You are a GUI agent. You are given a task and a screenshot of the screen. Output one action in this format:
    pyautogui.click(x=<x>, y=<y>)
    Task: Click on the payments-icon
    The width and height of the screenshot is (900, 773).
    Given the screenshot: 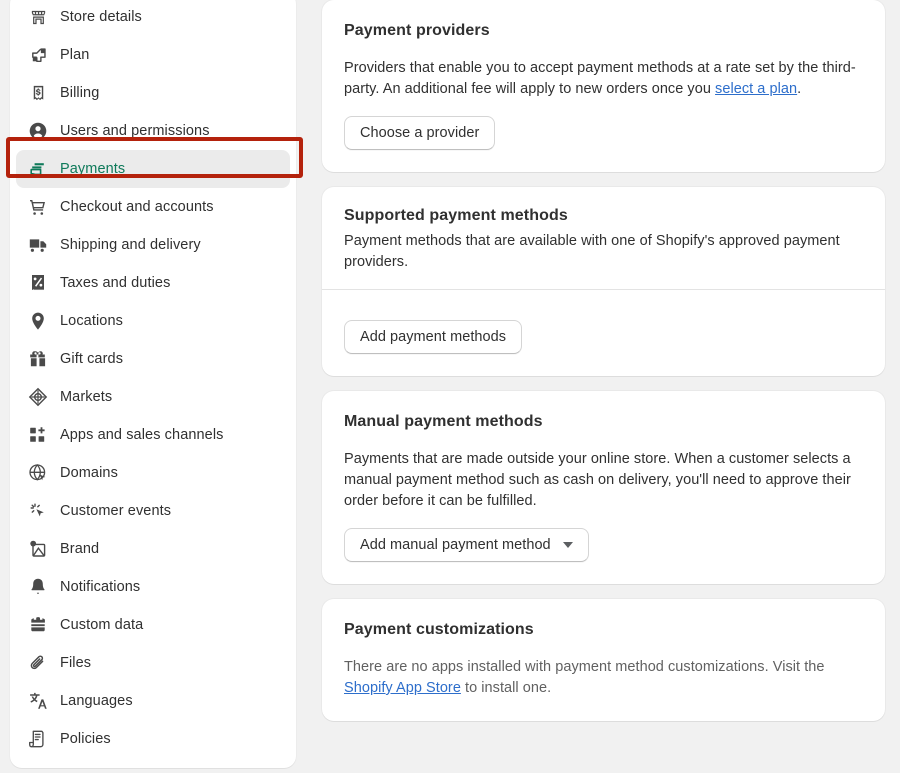 What is the action you would take?
    pyautogui.click(x=38, y=169)
    